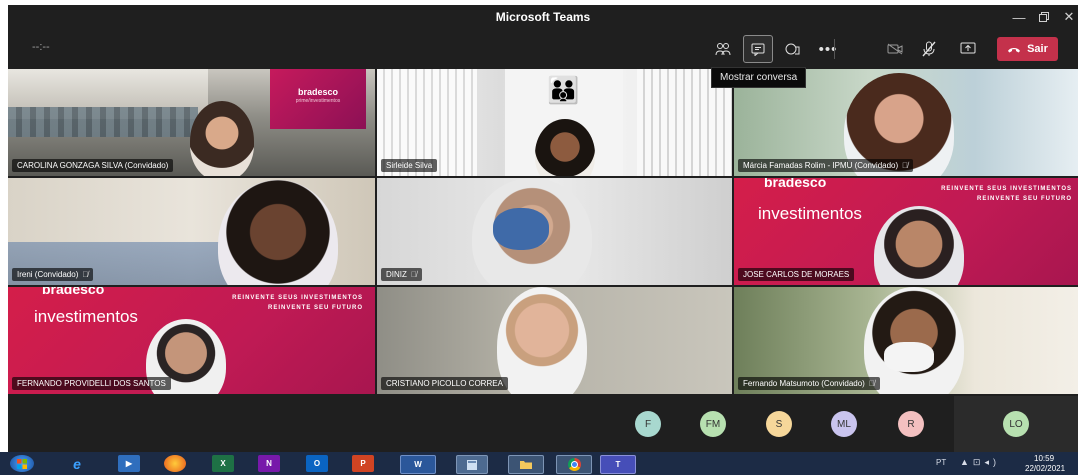 This screenshot has width=1078, height=475. What do you see at coordinates (317, 463) in the screenshot?
I see `outlook-icon: O` at bounding box center [317, 463].